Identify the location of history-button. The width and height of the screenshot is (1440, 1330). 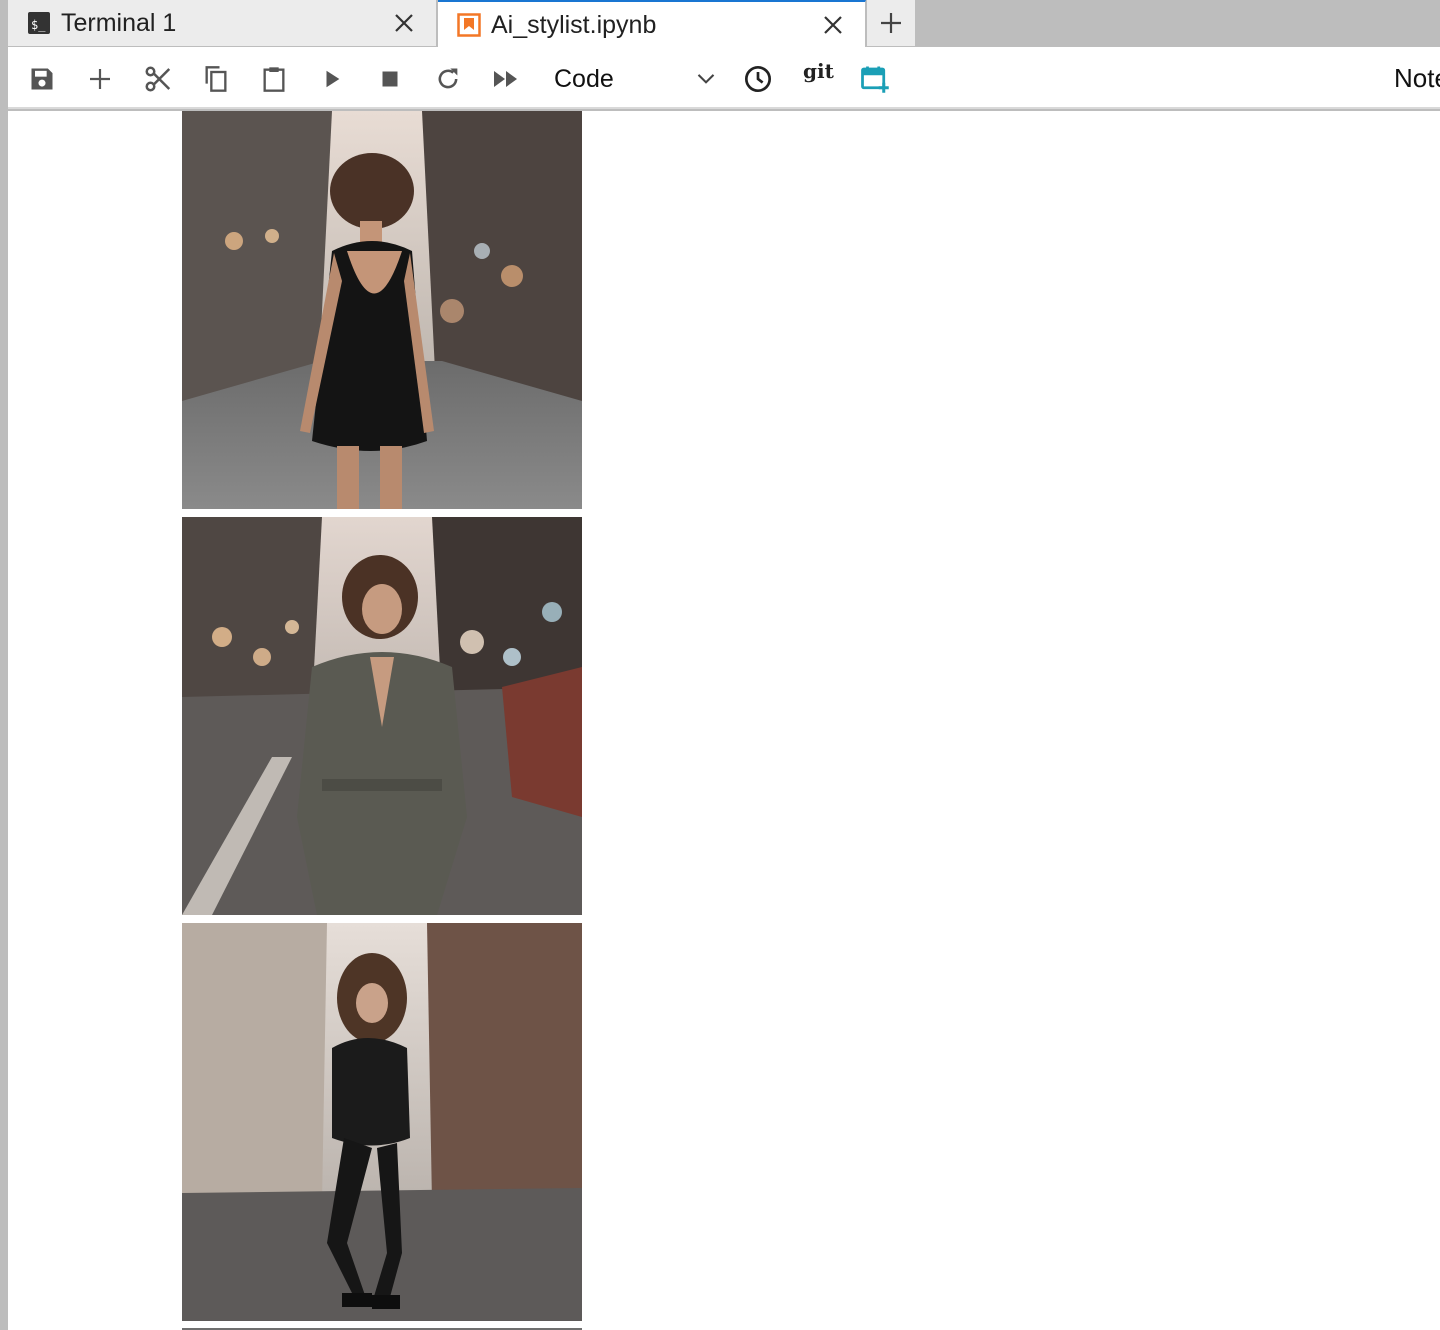
(758, 79).